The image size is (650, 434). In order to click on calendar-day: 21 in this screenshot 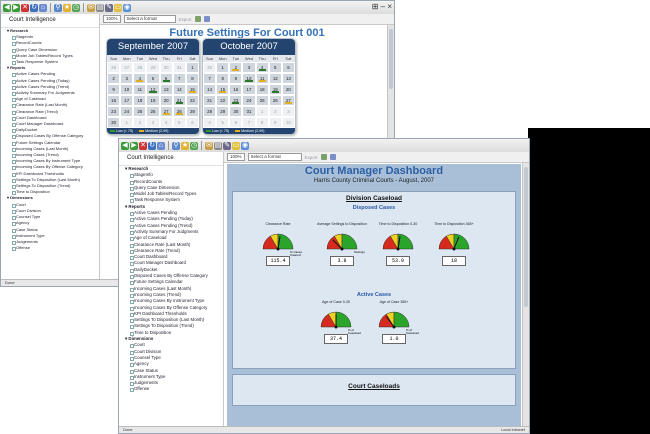, I will do `click(210, 100)`.